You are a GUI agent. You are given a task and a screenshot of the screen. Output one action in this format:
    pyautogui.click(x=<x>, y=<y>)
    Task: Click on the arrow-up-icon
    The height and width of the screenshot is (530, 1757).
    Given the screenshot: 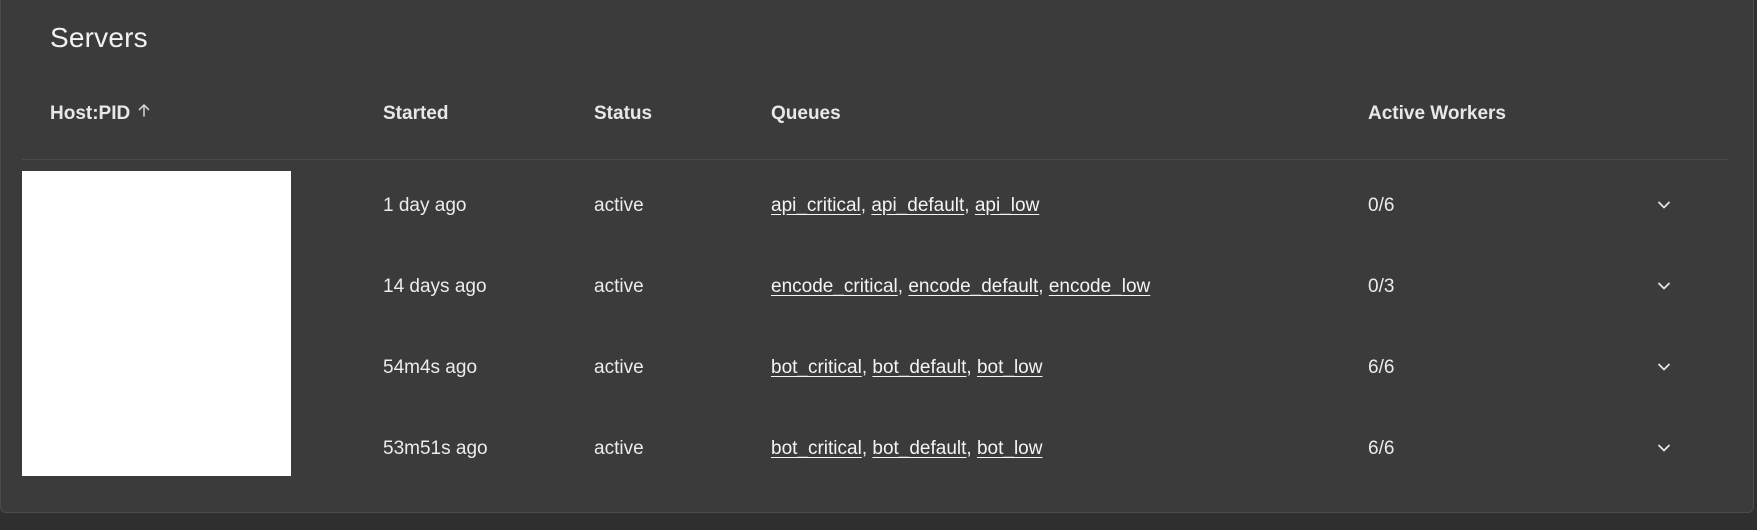 What is the action you would take?
    pyautogui.click(x=144, y=112)
    